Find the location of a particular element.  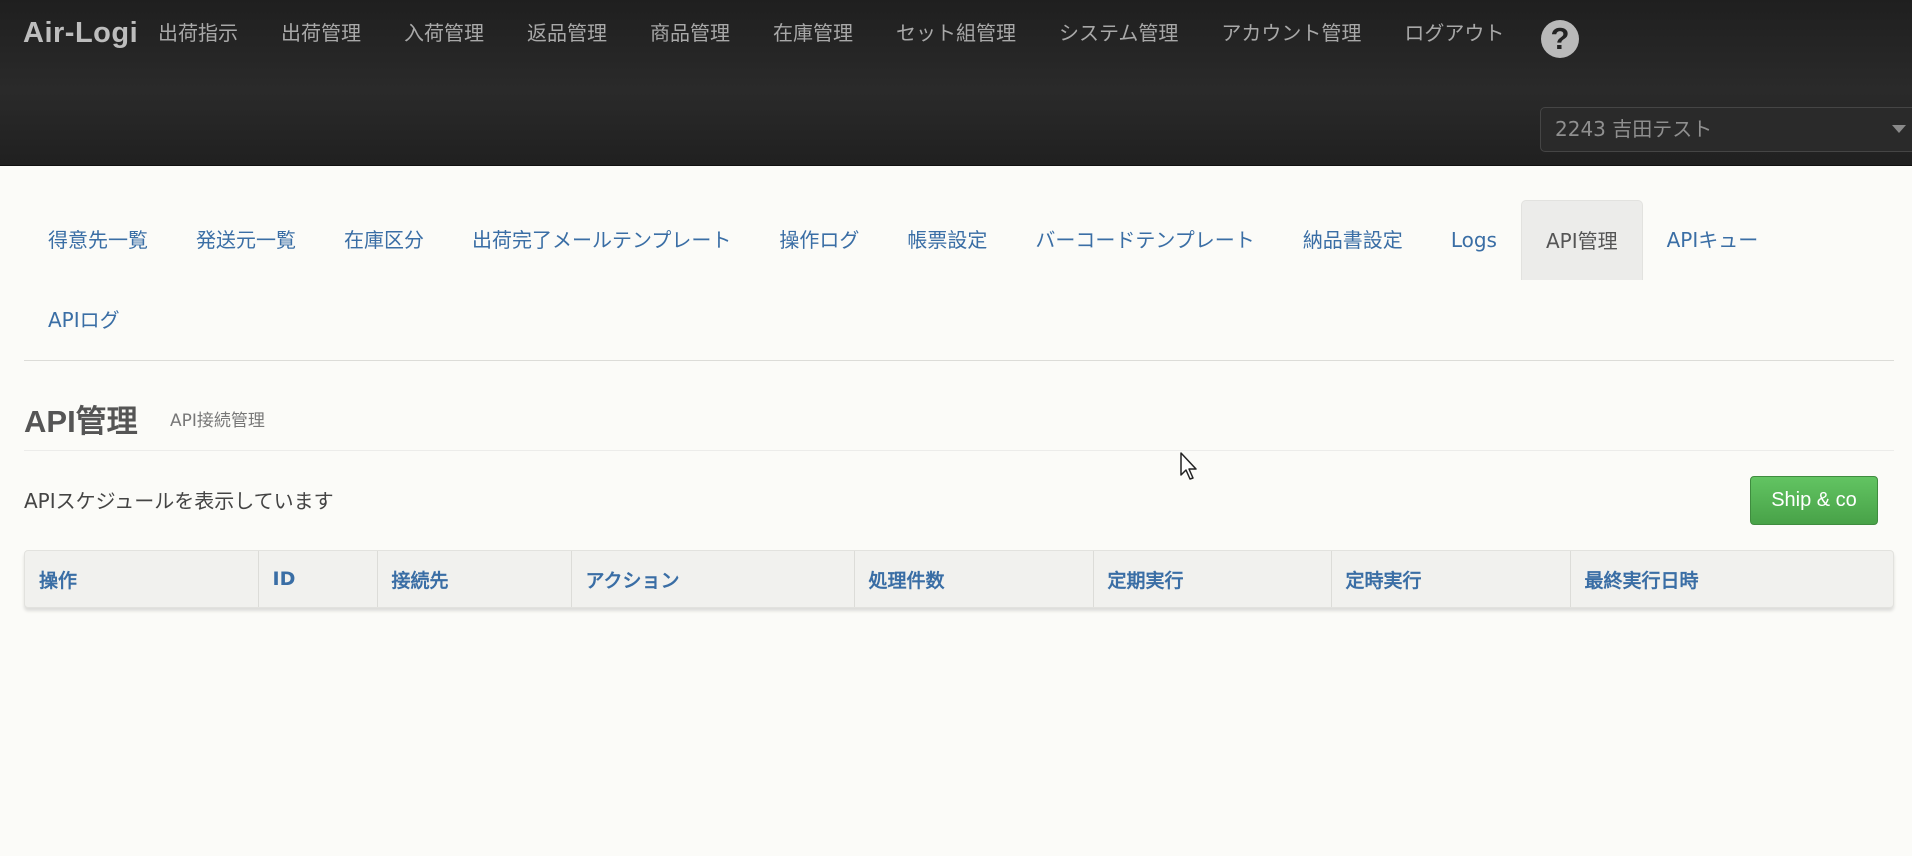

tab-logs: Logs is located at coordinates (1474, 240).